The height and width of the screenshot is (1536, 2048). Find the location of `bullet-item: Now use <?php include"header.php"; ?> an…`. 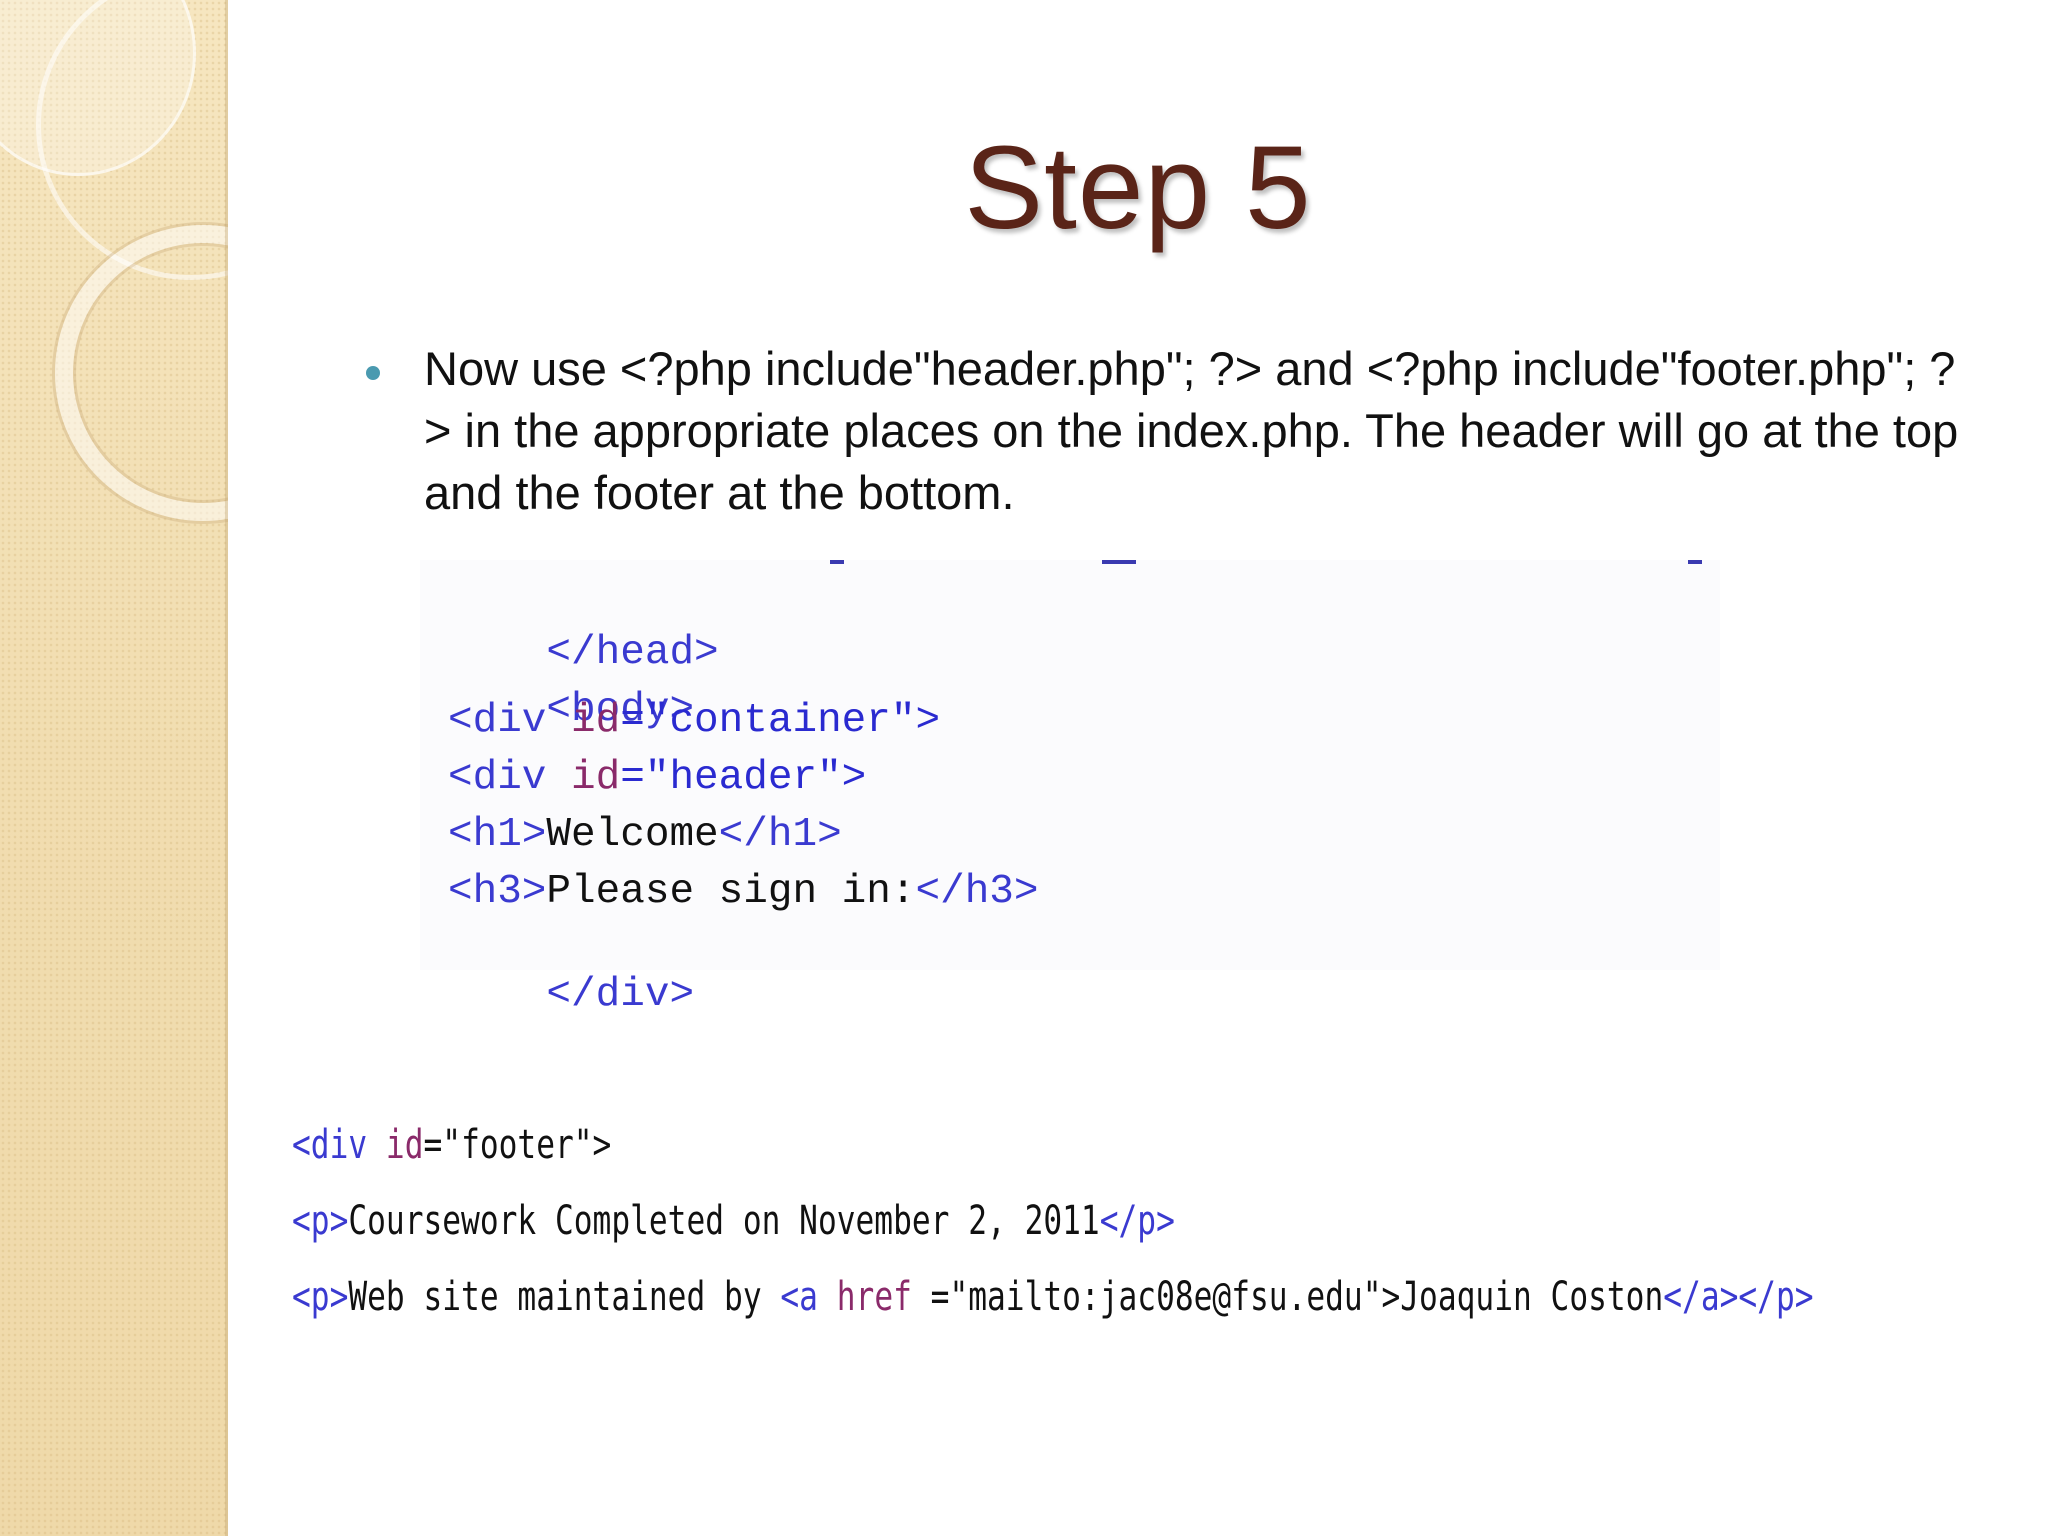

bullet-item: Now use <?php include"header.php"; ?> an… is located at coordinates (1170, 431).